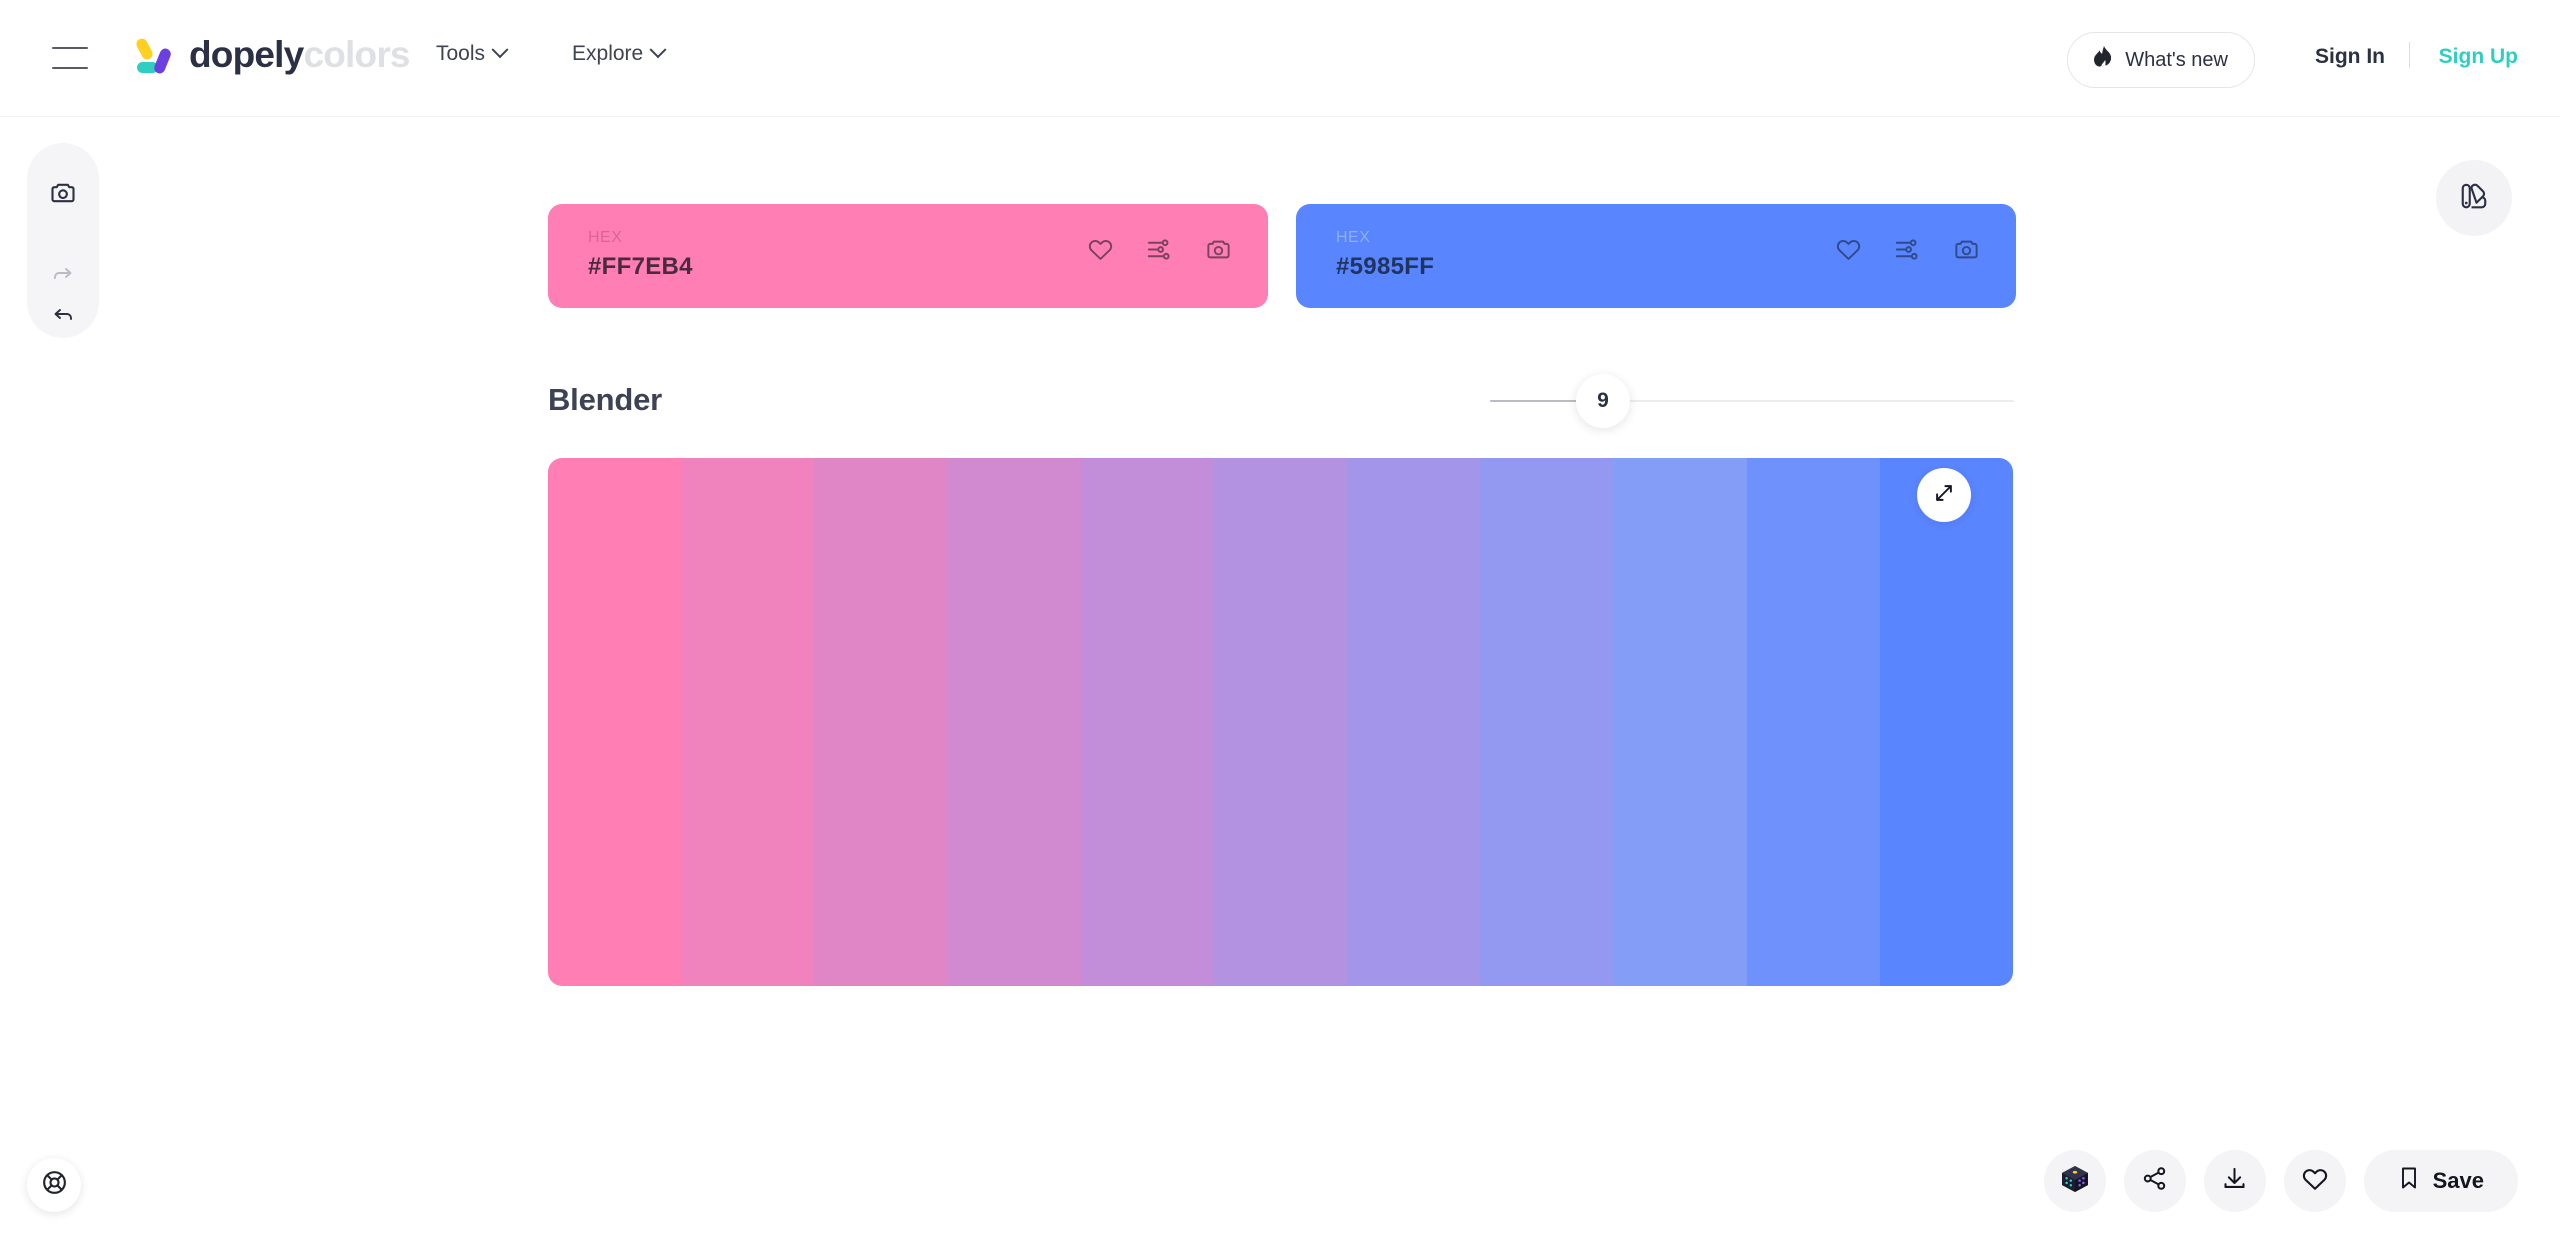  I want to click on download-button, so click(2234, 1181).